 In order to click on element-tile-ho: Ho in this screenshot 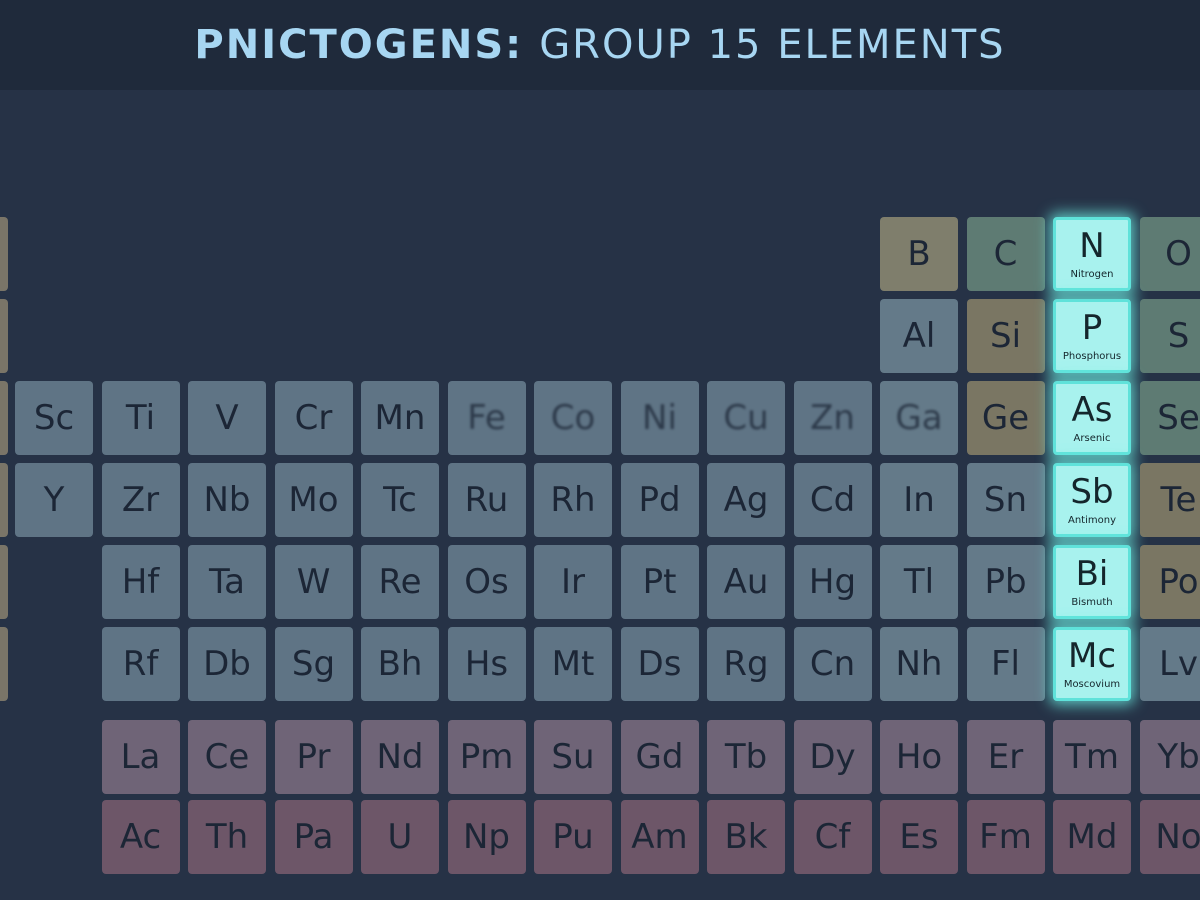, I will do `click(919, 757)`.